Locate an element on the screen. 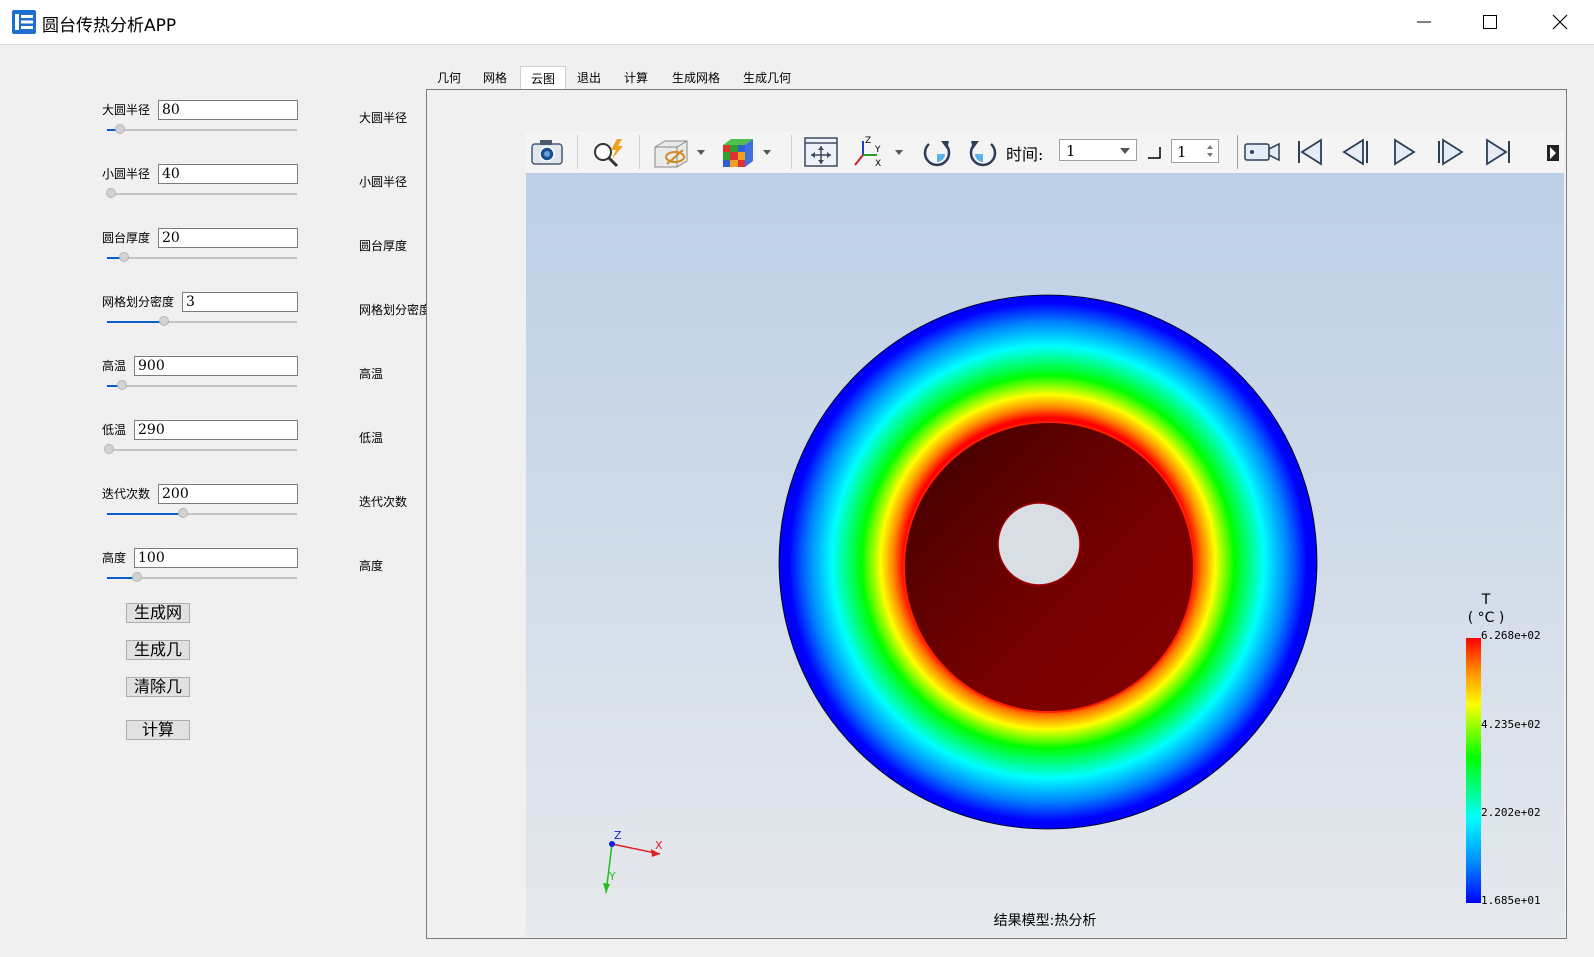 The height and width of the screenshot is (957, 1594). viewer-toolbar: Z Y X 时间: 1 1 is located at coordinates (1044, 152).